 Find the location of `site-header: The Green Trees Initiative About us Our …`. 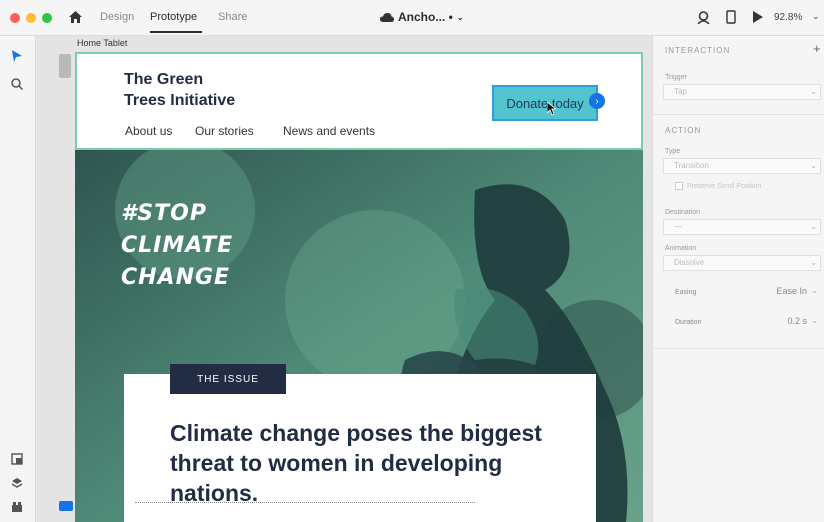

site-header: The Green Trees Initiative About us Our … is located at coordinates (359, 101).